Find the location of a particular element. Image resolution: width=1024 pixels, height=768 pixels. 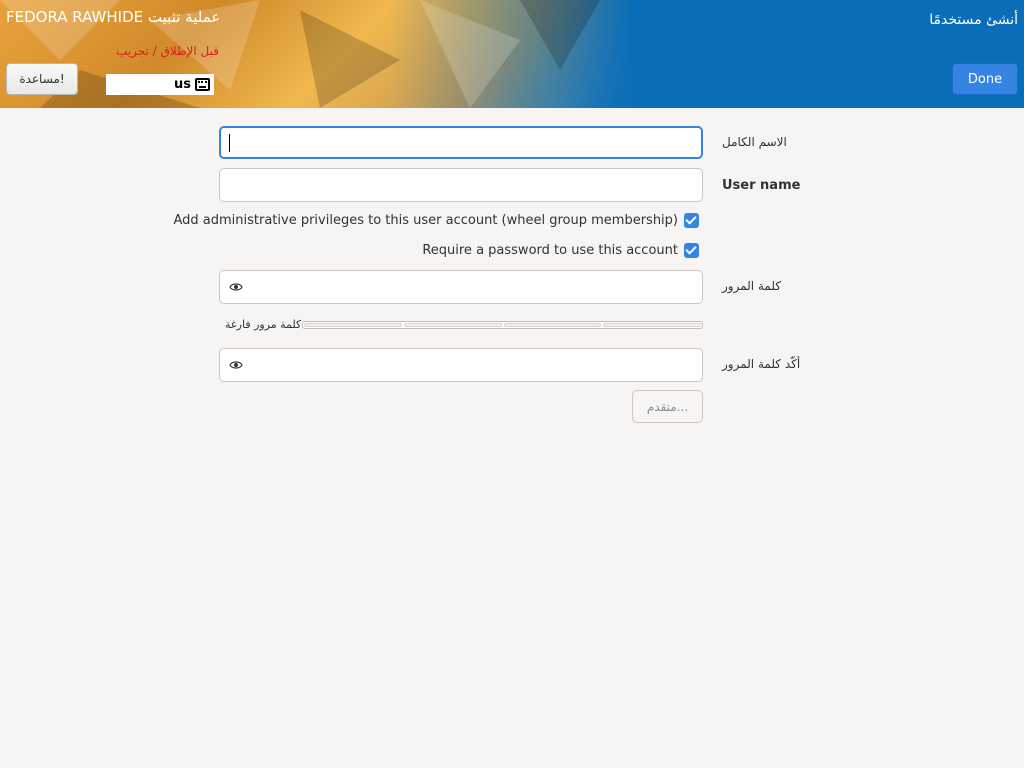

keyboard-layout-label: us is located at coordinates (182, 84).